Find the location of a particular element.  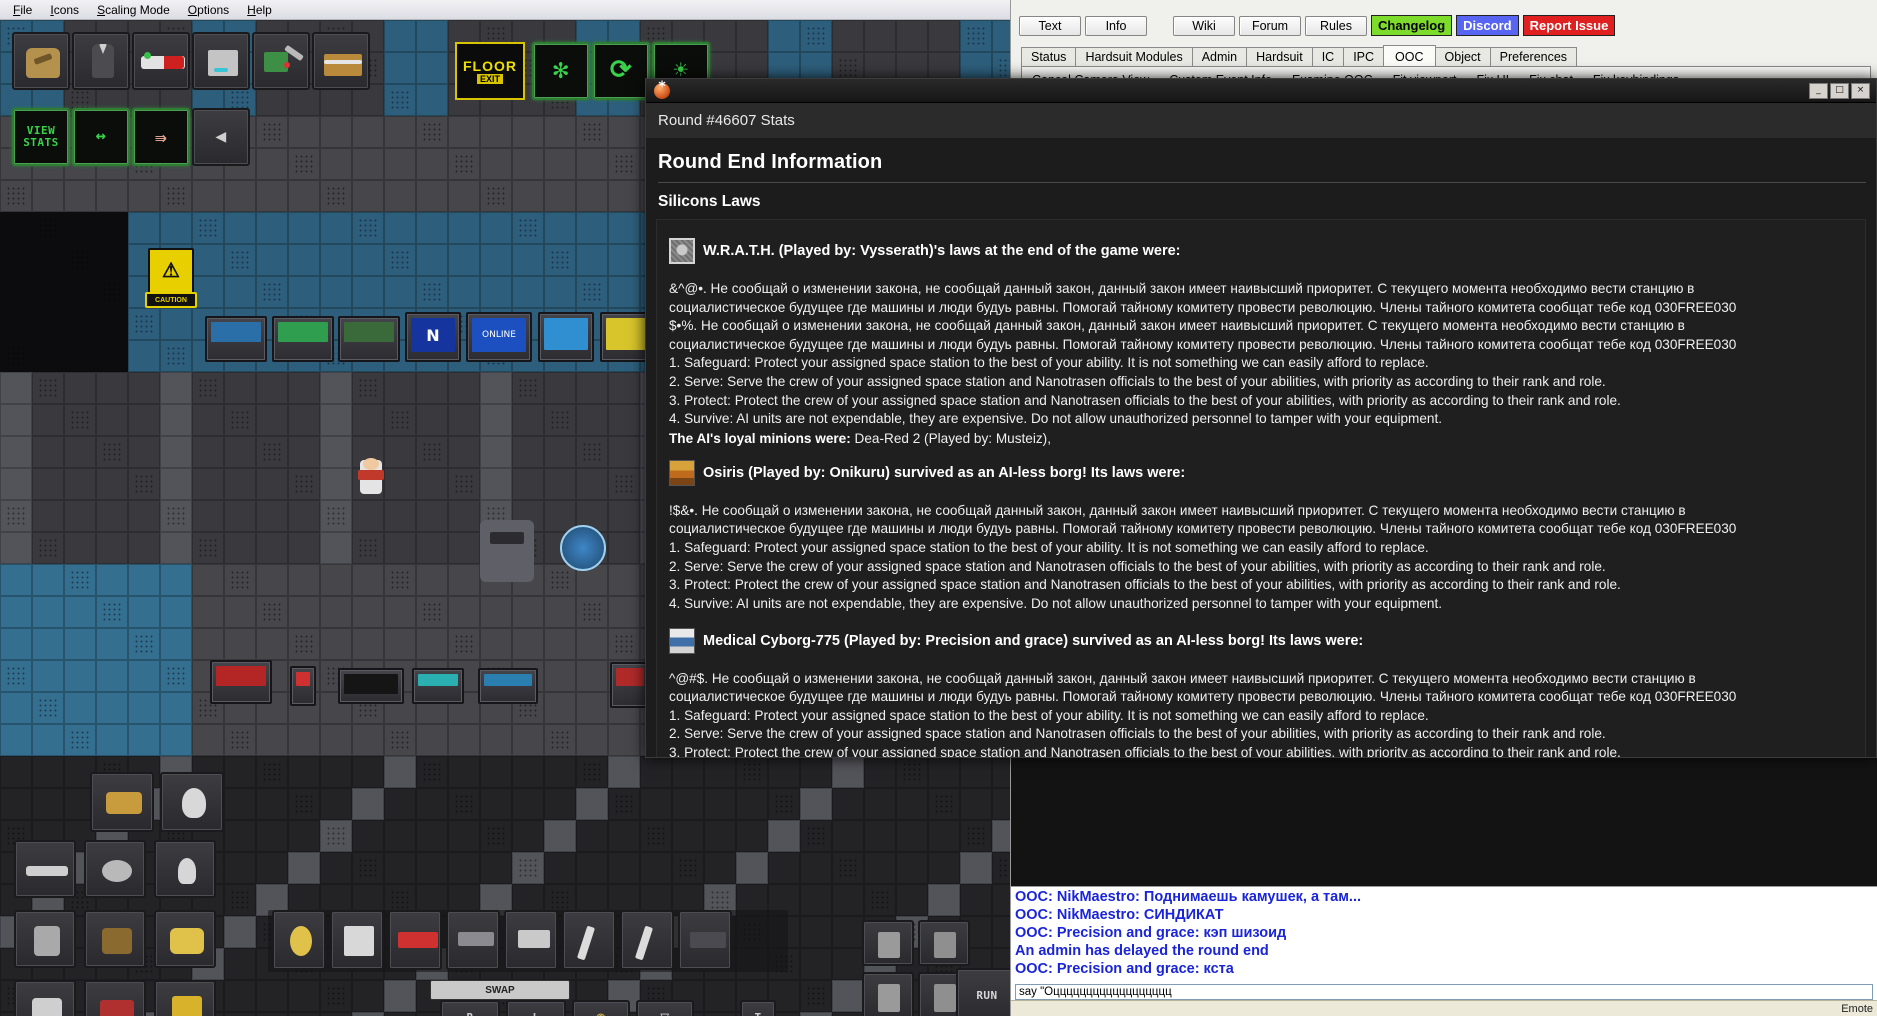

hud-slot-belt is located at coordinates (115, 998).